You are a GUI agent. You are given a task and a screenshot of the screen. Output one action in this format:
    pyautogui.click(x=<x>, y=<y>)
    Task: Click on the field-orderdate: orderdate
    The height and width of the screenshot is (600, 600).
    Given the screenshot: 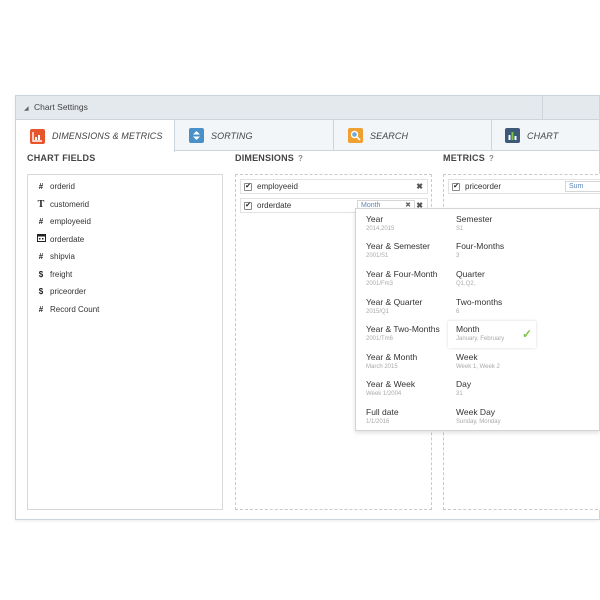 What is the action you would take?
    pyautogui.click(x=60, y=239)
    